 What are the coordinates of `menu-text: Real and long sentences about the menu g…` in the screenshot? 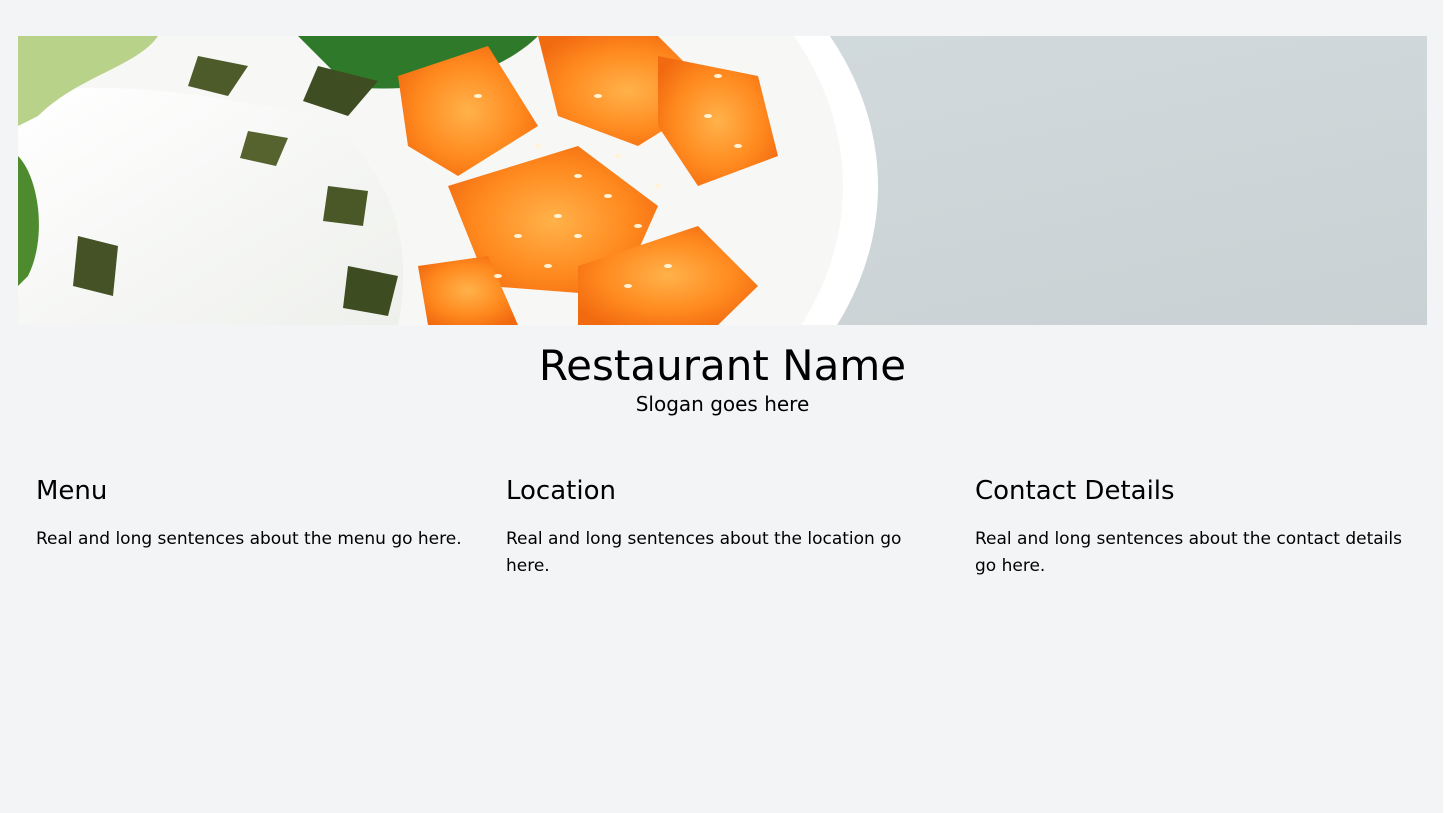 It's located at (249, 539).